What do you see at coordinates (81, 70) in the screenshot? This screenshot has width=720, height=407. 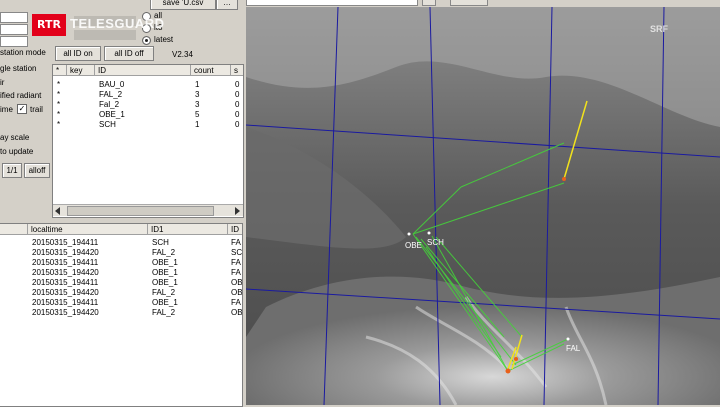 I see `col-header-key: key` at bounding box center [81, 70].